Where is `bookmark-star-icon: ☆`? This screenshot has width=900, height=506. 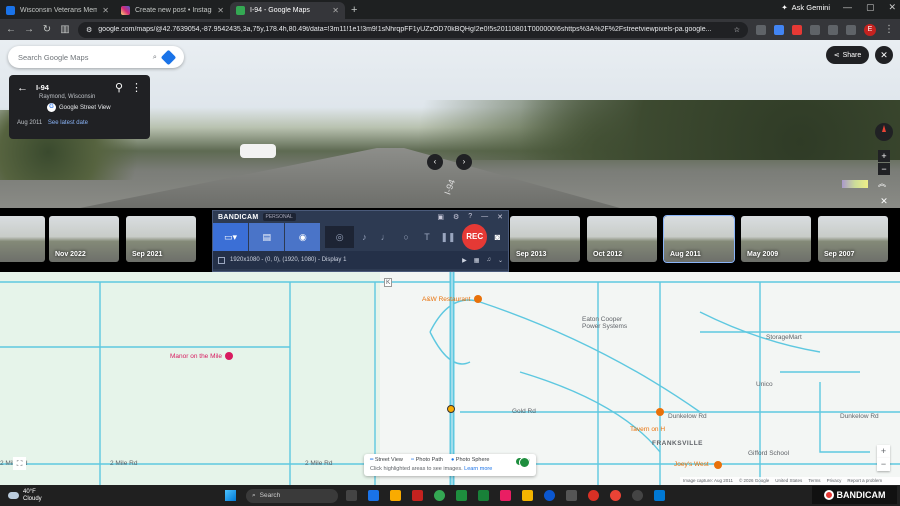 bookmark-star-icon: ☆ is located at coordinates (737, 30).